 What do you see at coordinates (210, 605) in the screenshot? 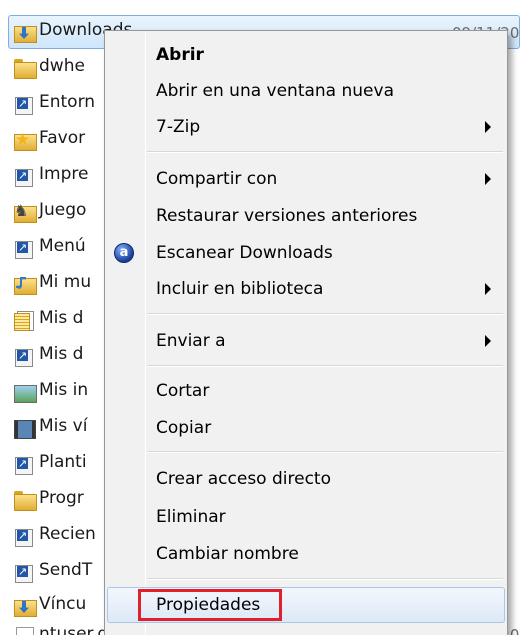
I see `annotation-highlight-box` at bounding box center [210, 605].